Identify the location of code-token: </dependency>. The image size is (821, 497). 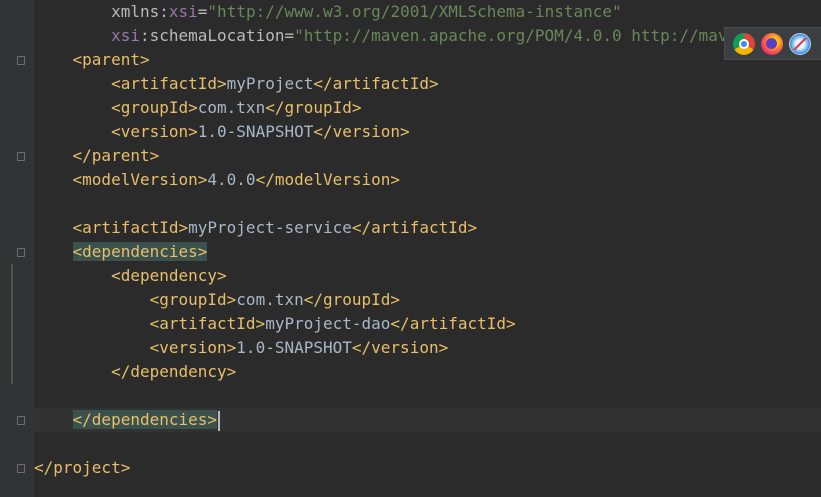
(174, 371).